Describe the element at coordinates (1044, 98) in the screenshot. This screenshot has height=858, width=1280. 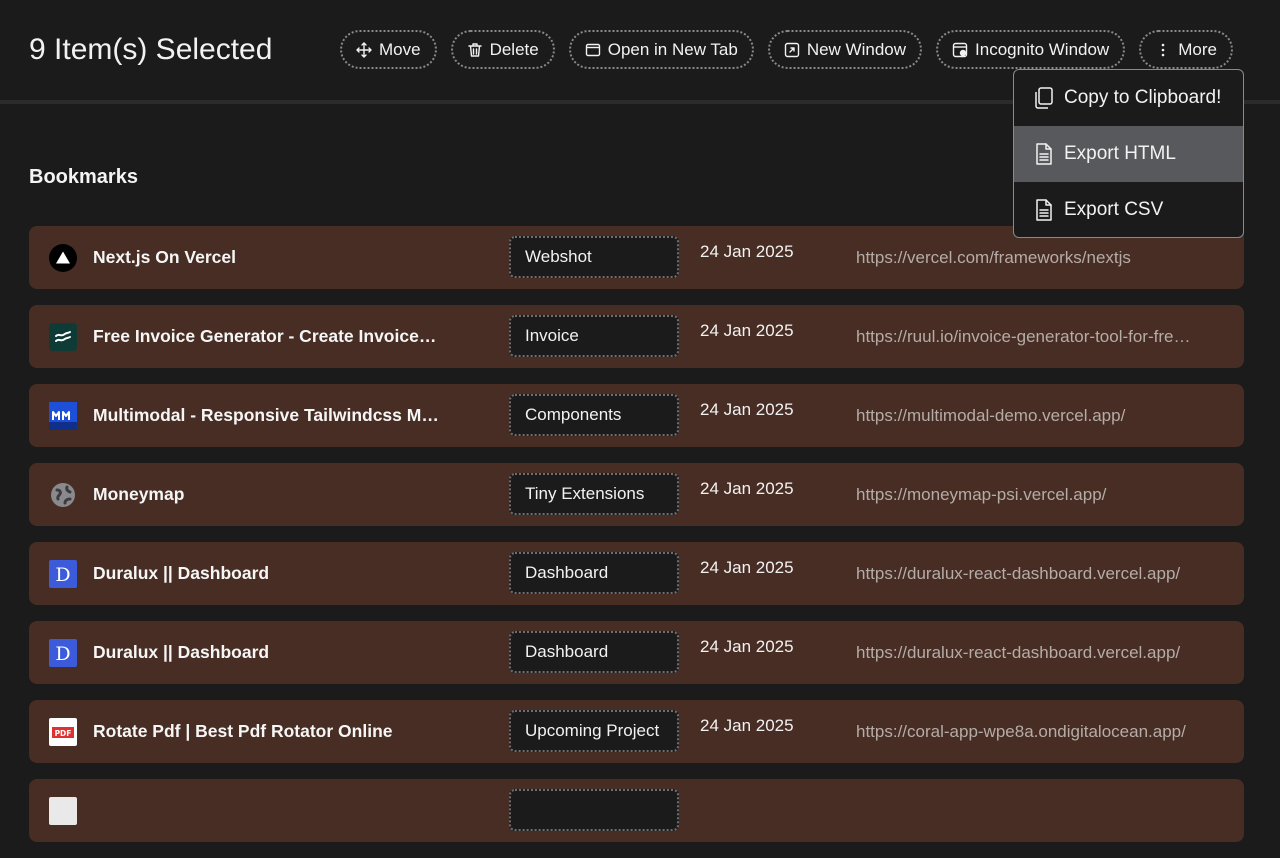
I see `copy-icon` at that location.